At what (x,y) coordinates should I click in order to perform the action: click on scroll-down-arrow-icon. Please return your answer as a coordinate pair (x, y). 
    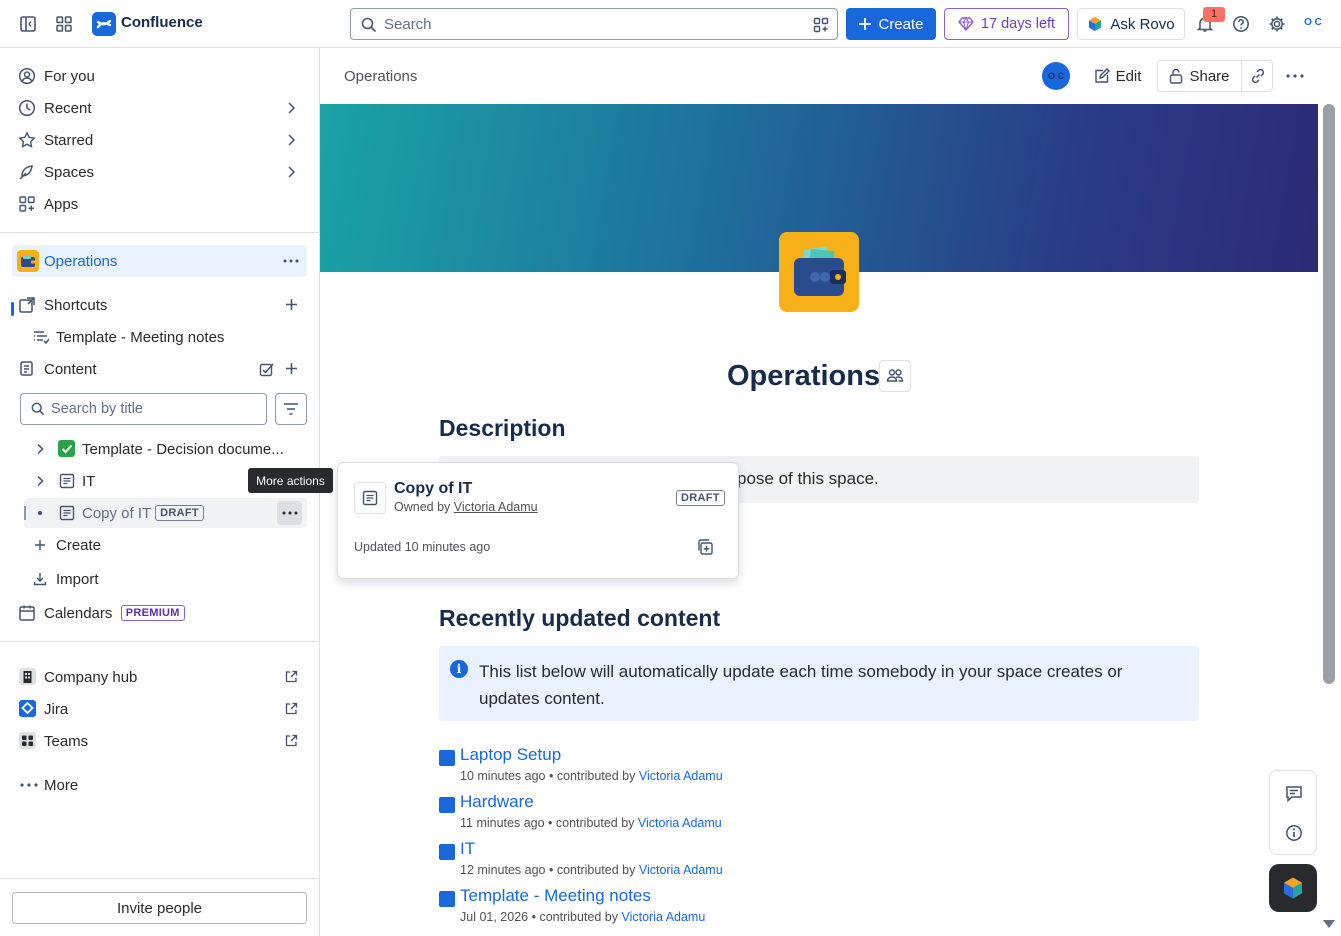
    Looking at the image, I should click on (1329, 924).